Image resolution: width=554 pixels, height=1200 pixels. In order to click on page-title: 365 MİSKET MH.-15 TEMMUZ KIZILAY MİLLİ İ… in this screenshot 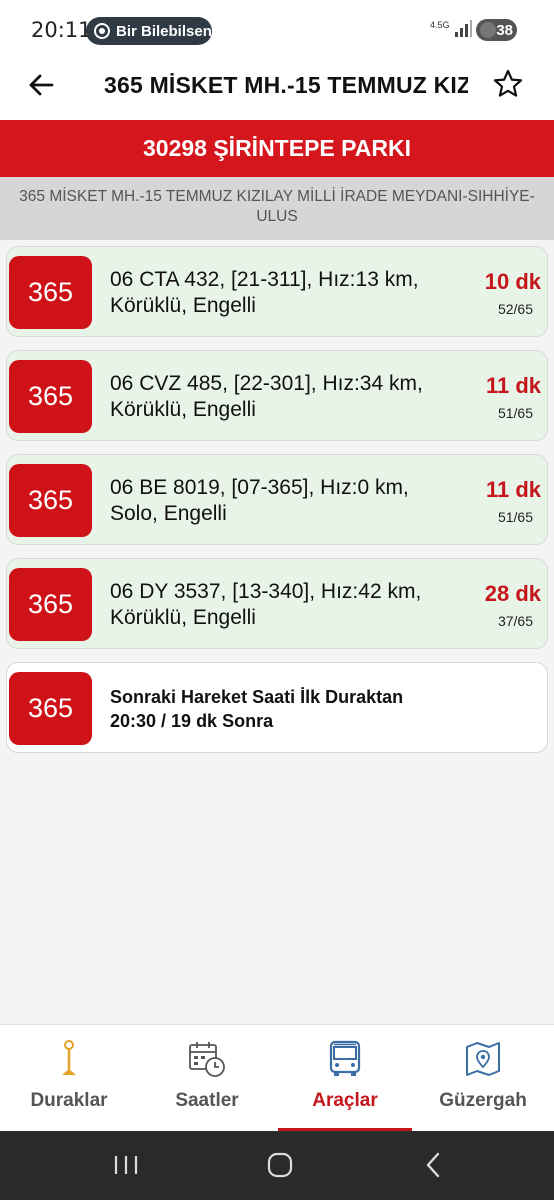, I will do `click(286, 85)`.